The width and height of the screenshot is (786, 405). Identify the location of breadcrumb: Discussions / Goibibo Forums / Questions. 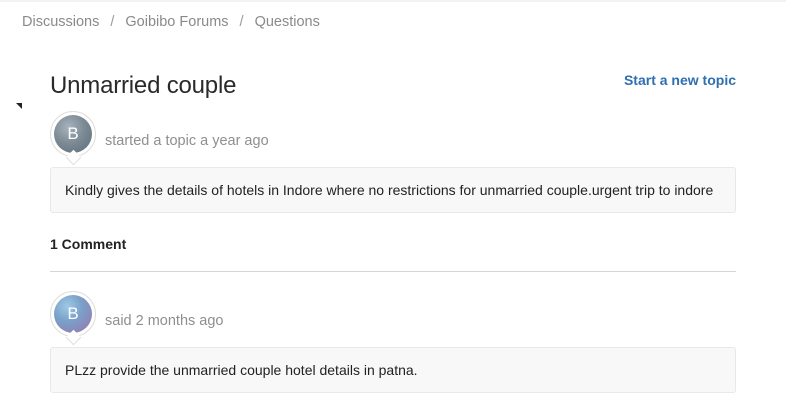
(171, 22).